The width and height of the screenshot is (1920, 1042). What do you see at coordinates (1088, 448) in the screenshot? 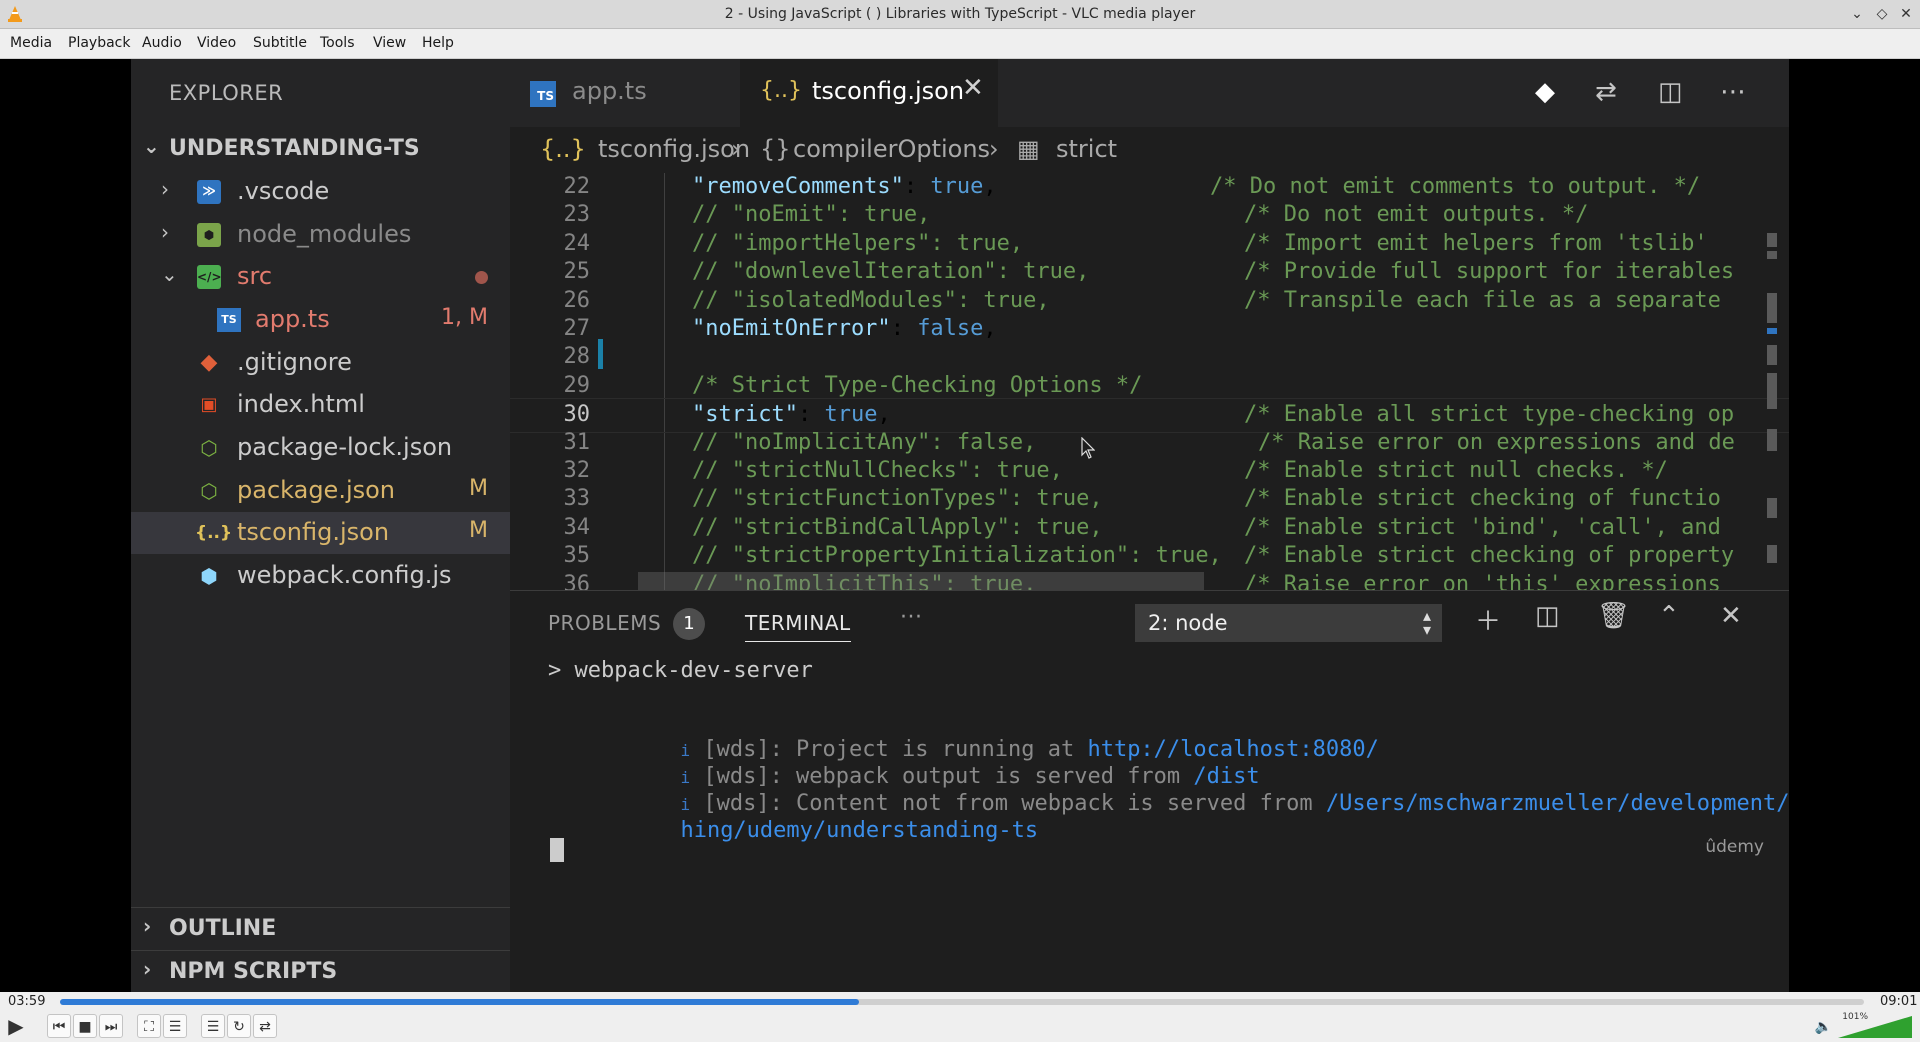
I see `mouse-pointer-icon` at bounding box center [1088, 448].